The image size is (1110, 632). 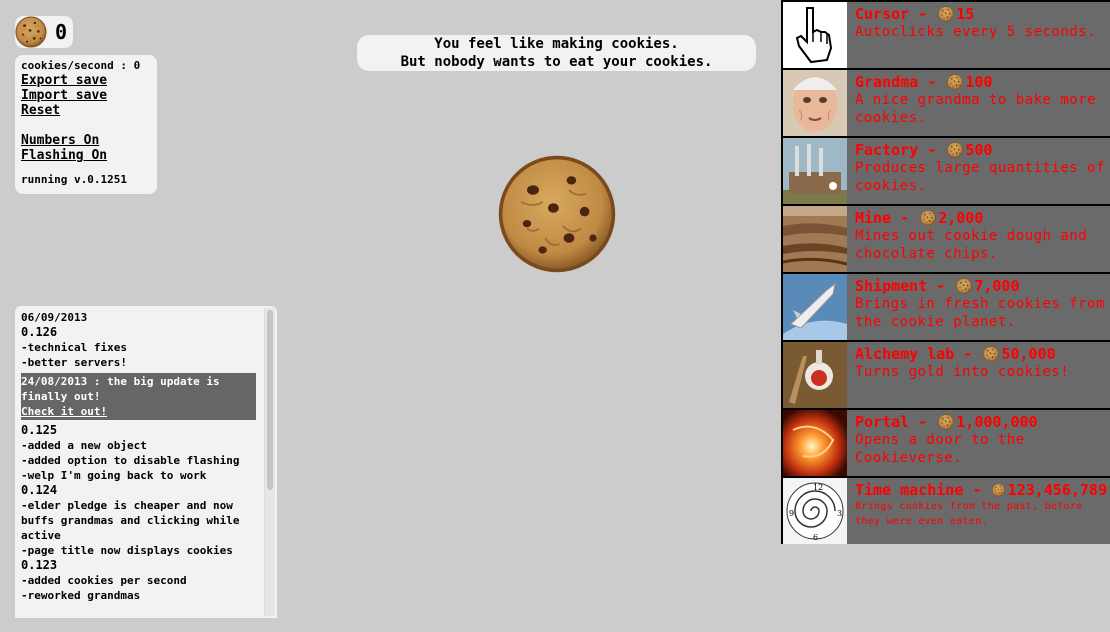 I want to click on store-item-description: Produces large quantities of cookies., so click(x=980, y=177).